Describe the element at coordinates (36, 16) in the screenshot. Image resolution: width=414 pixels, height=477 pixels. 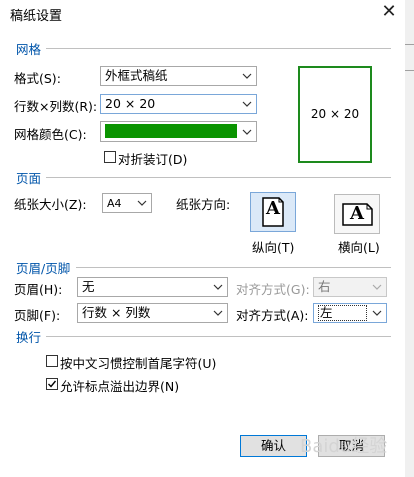
I see `dialog-title: 稿纸设置` at that location.